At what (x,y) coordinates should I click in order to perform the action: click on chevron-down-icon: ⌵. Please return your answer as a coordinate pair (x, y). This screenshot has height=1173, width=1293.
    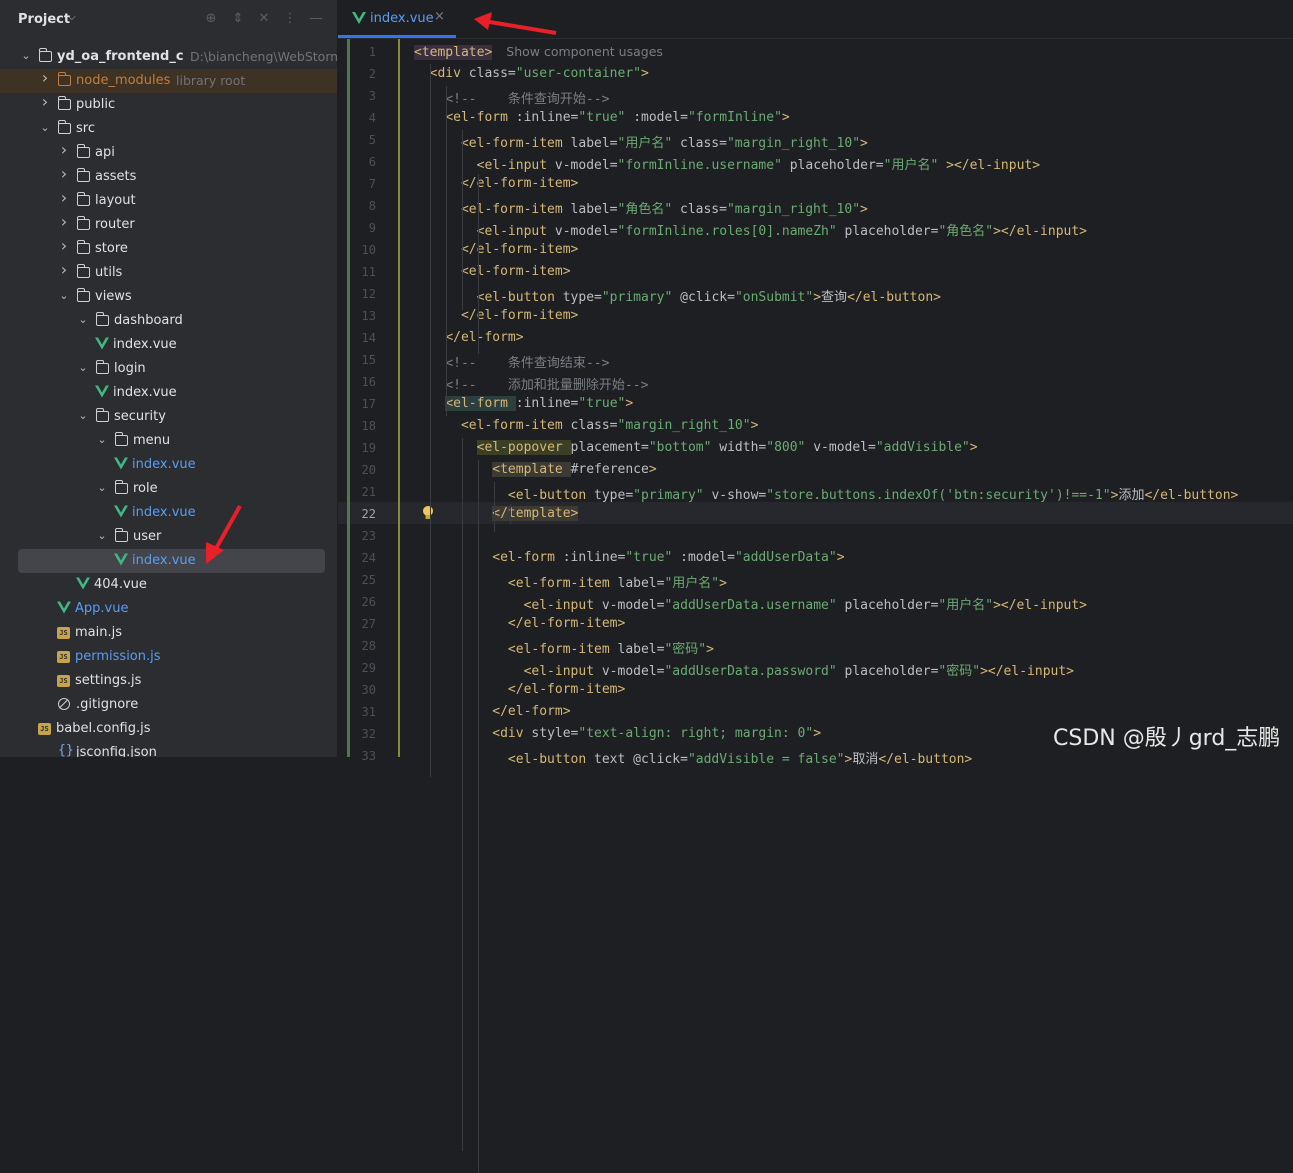
    Looking at the image, I should click on (72, 17).